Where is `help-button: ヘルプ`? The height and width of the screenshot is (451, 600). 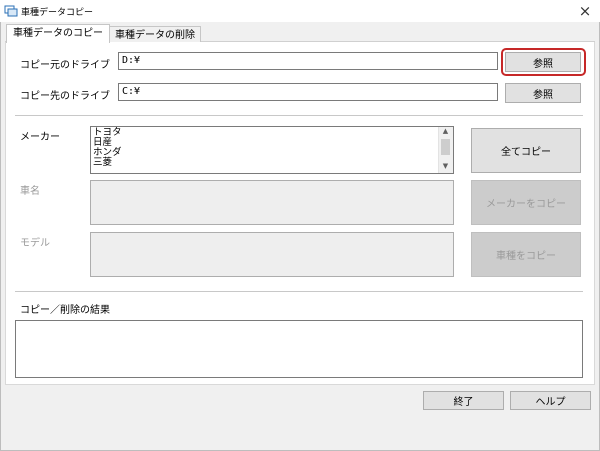 help-button: ヘルプ is located at coordinates (550, 400).